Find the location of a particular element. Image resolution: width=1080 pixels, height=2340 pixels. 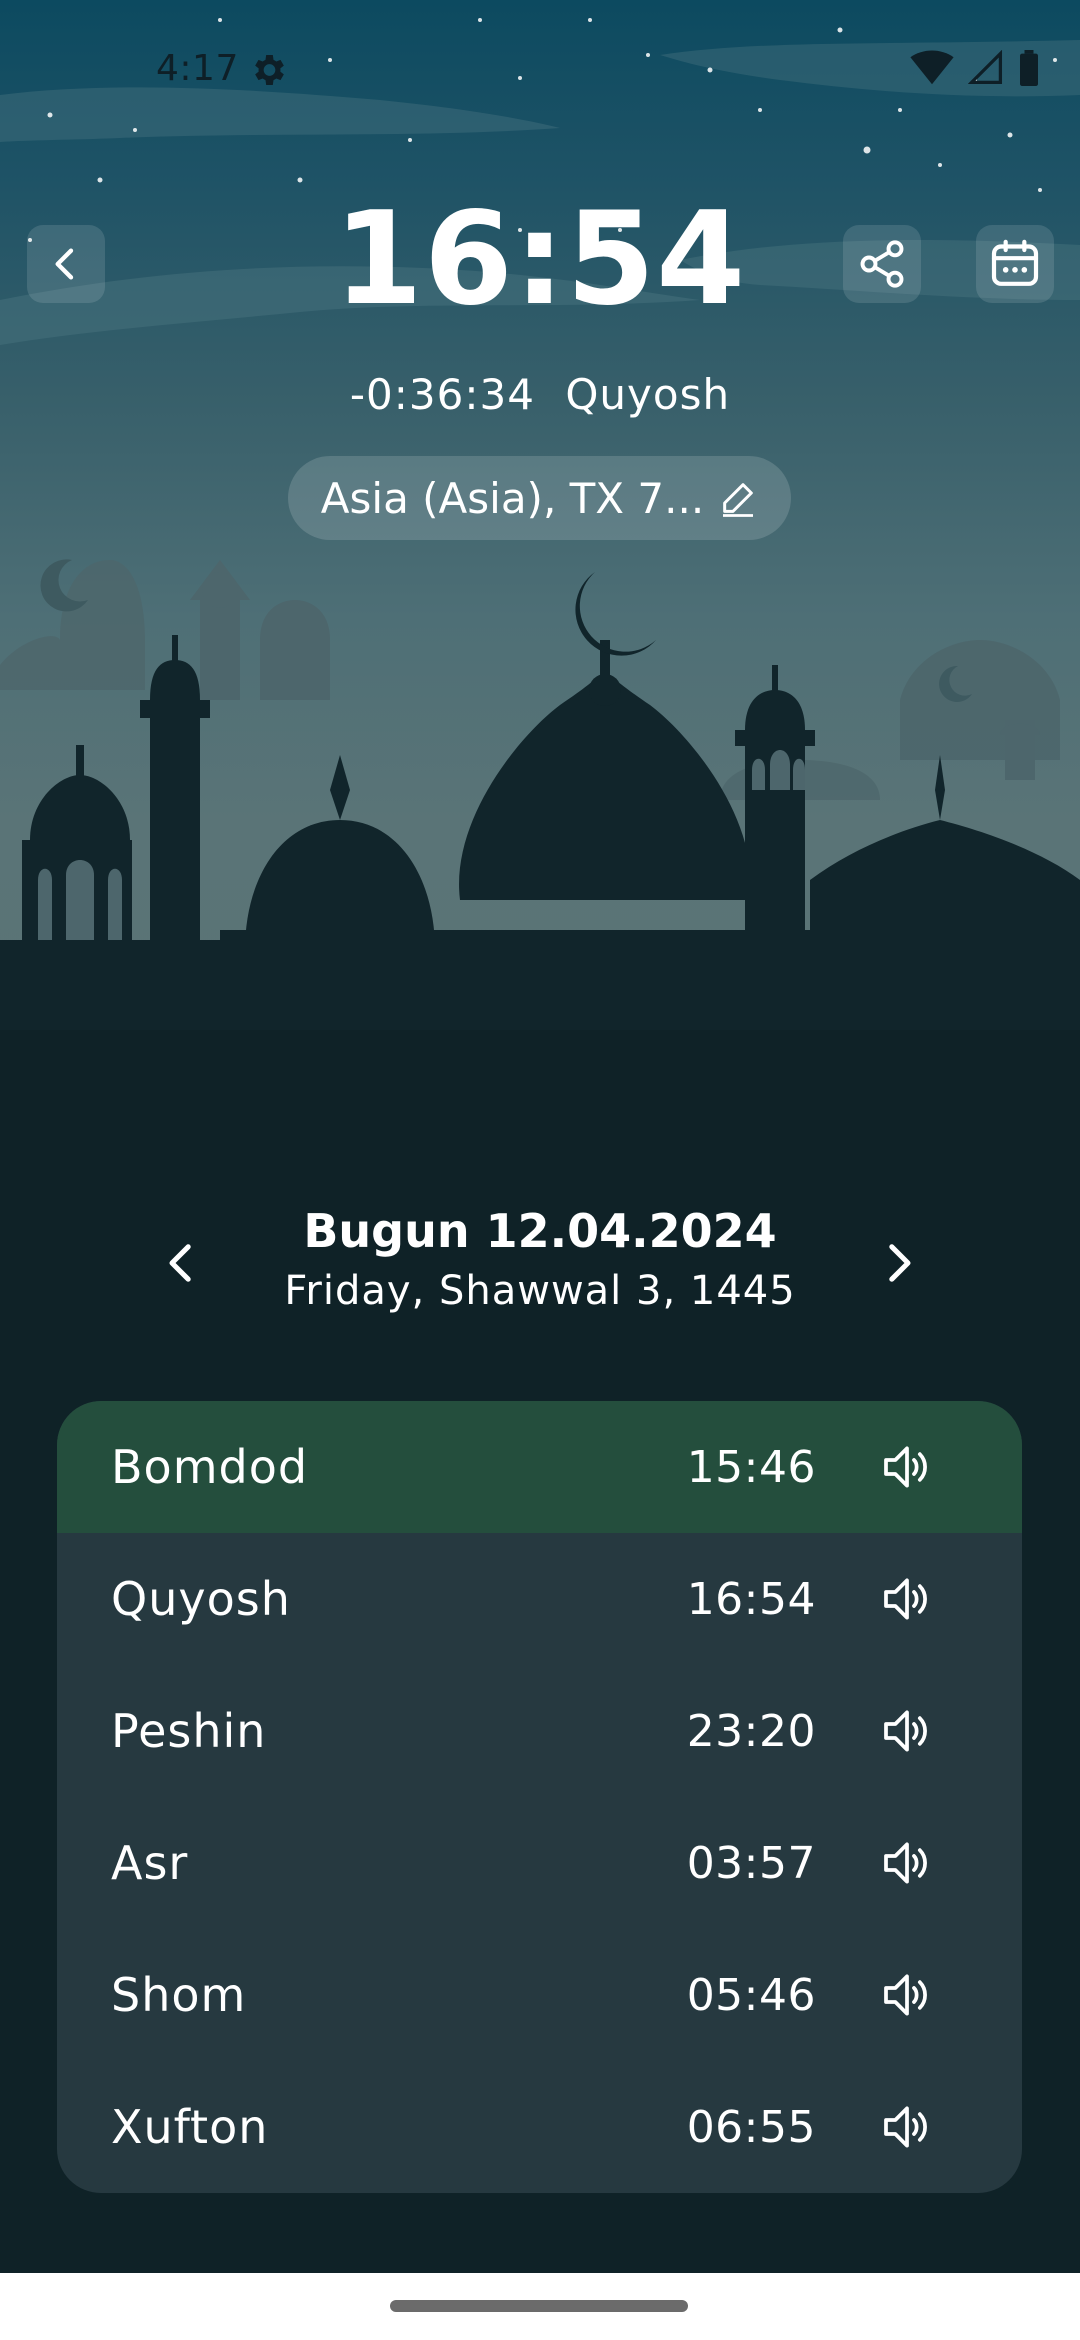

prayer-row-peshin: Peshin 23:20 is located at coordinates (539, 1731).